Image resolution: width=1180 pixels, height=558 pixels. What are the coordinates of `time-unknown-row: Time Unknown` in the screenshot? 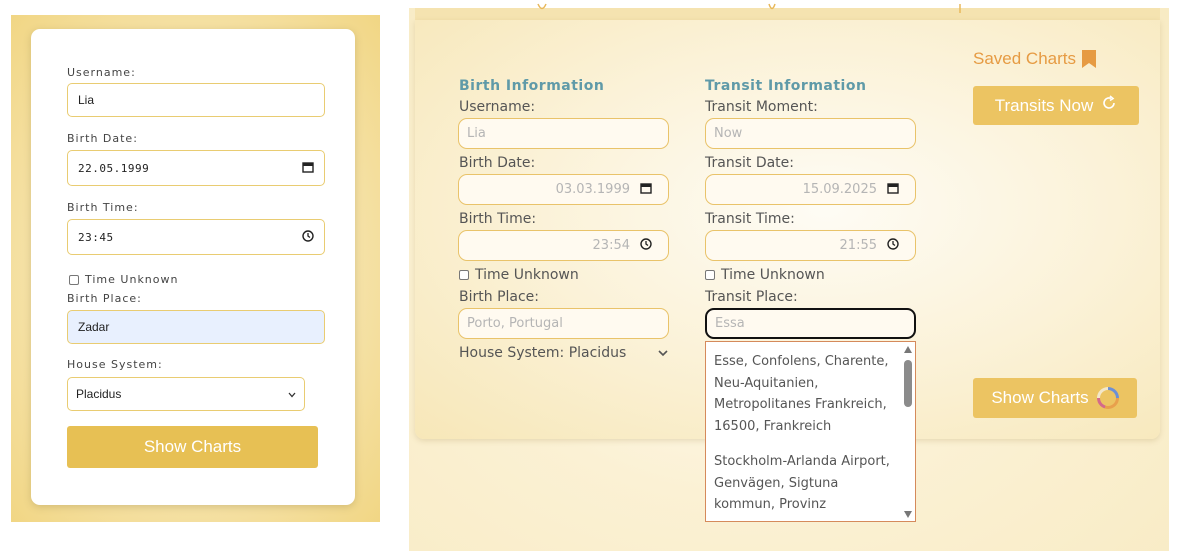 It's located at (123, 279).